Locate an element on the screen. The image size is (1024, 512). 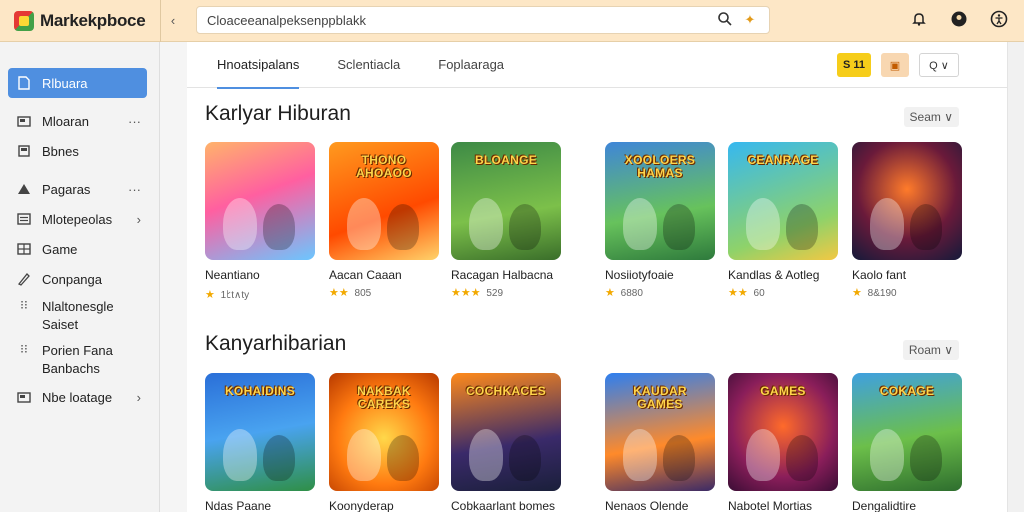
thumbnail-title: XOOLOERS HAMAS is located at coordinates (660, 166).